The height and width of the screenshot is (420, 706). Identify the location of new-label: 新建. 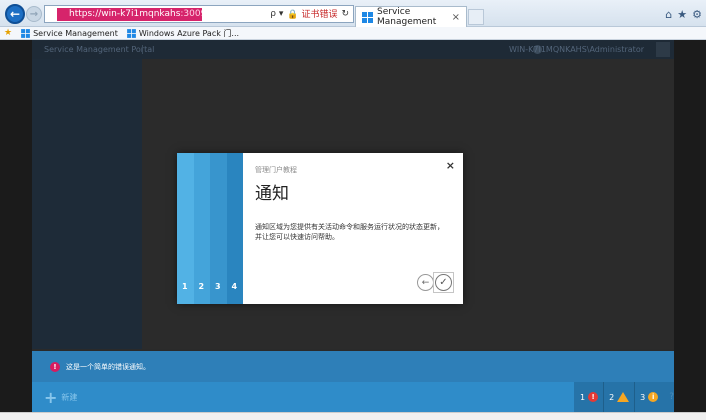
(69, 397).